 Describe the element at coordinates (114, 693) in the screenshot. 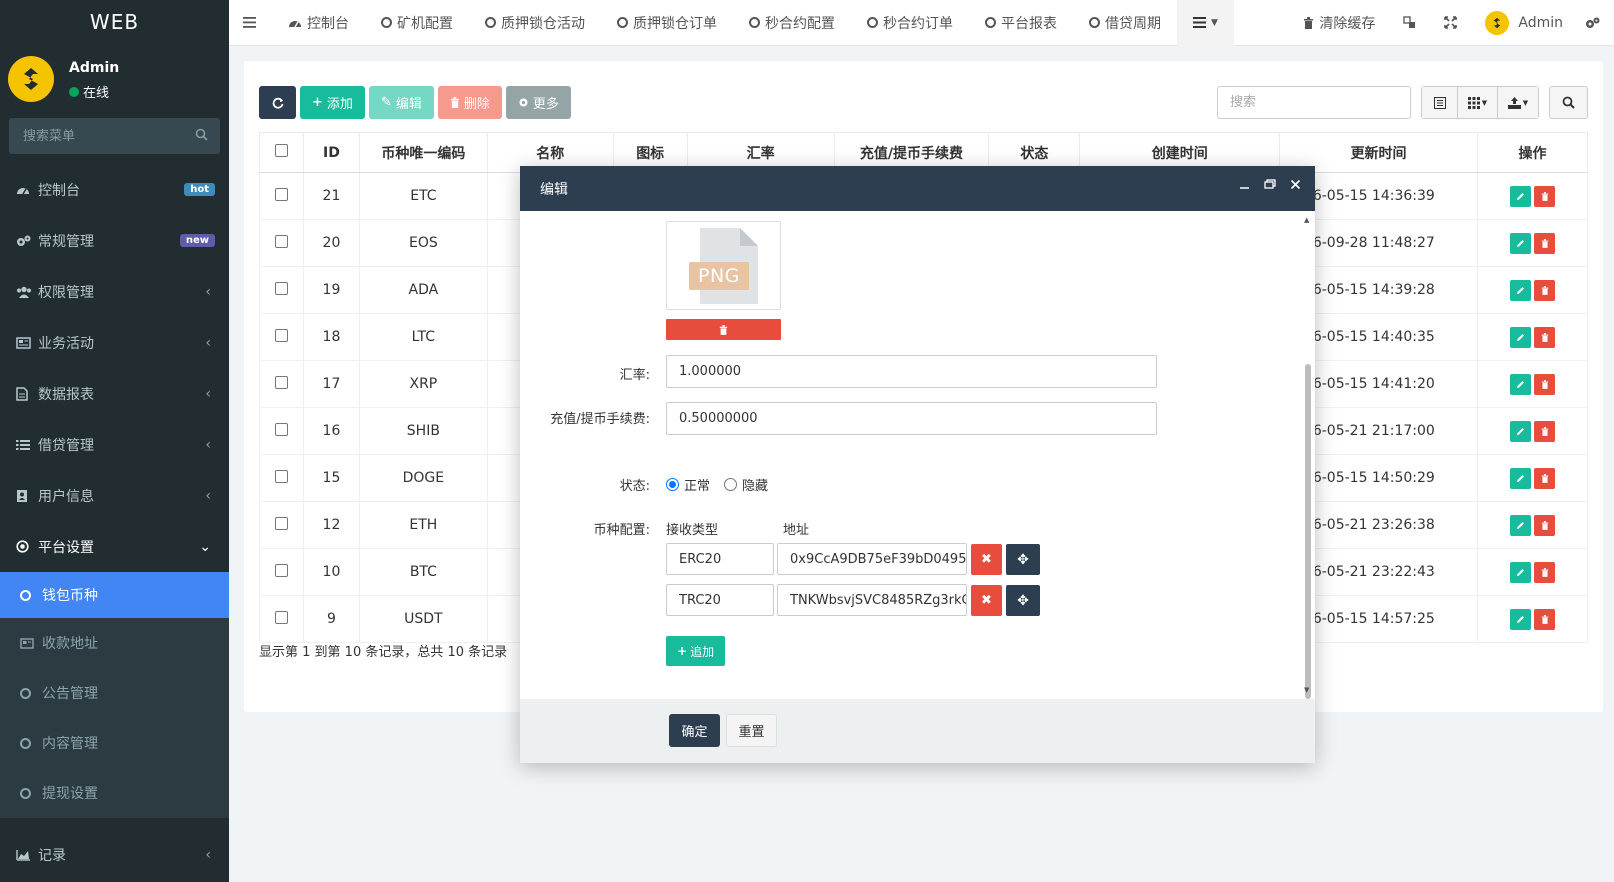

I see `sidebar-item-announcements: 公告管理` at that location.